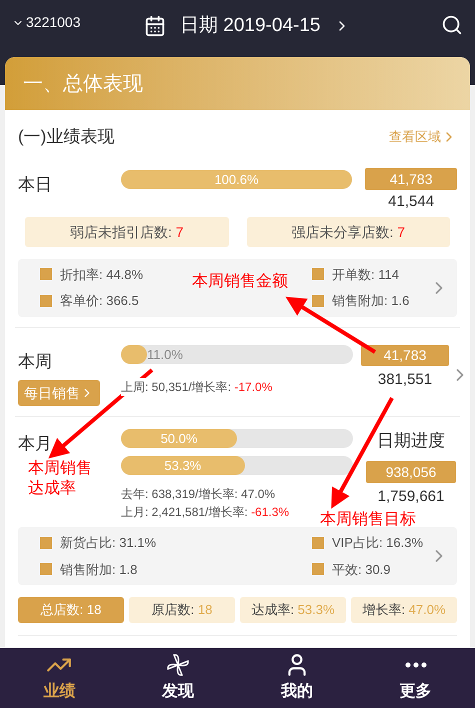 The height and width of the screenshot is (708, 475). What do you see at coordinates (35, 444) in the screenshot?
I see `period-label: 本月` at bounding box center [35, 444].